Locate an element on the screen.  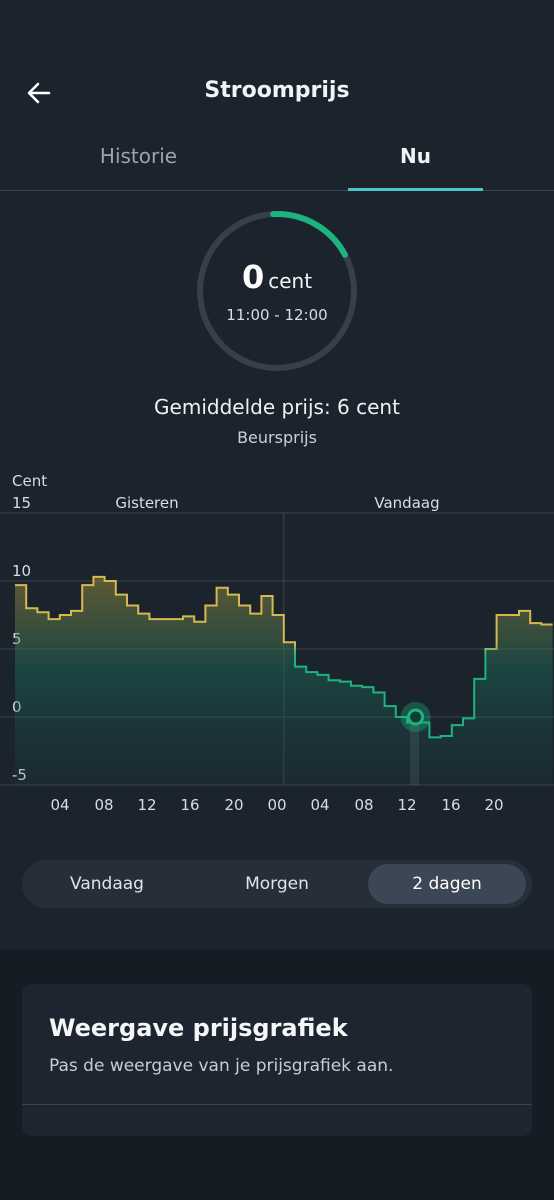
day-label-gisteren: Gisteren is located at coordinates (146, 503).